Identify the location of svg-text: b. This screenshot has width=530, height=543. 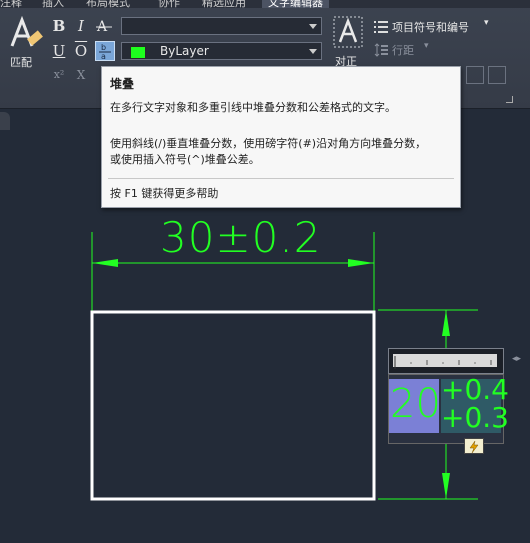
(103, 47).